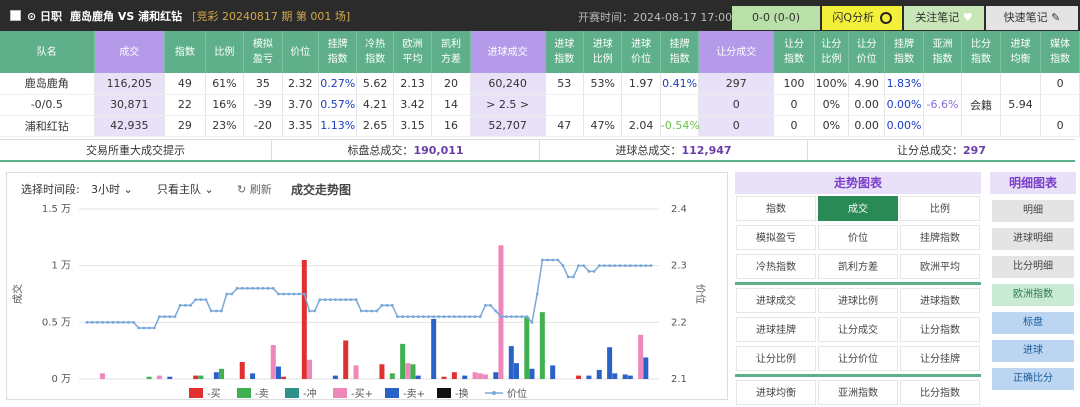  I want to click on table-cell: 47%, so click(603, 126).